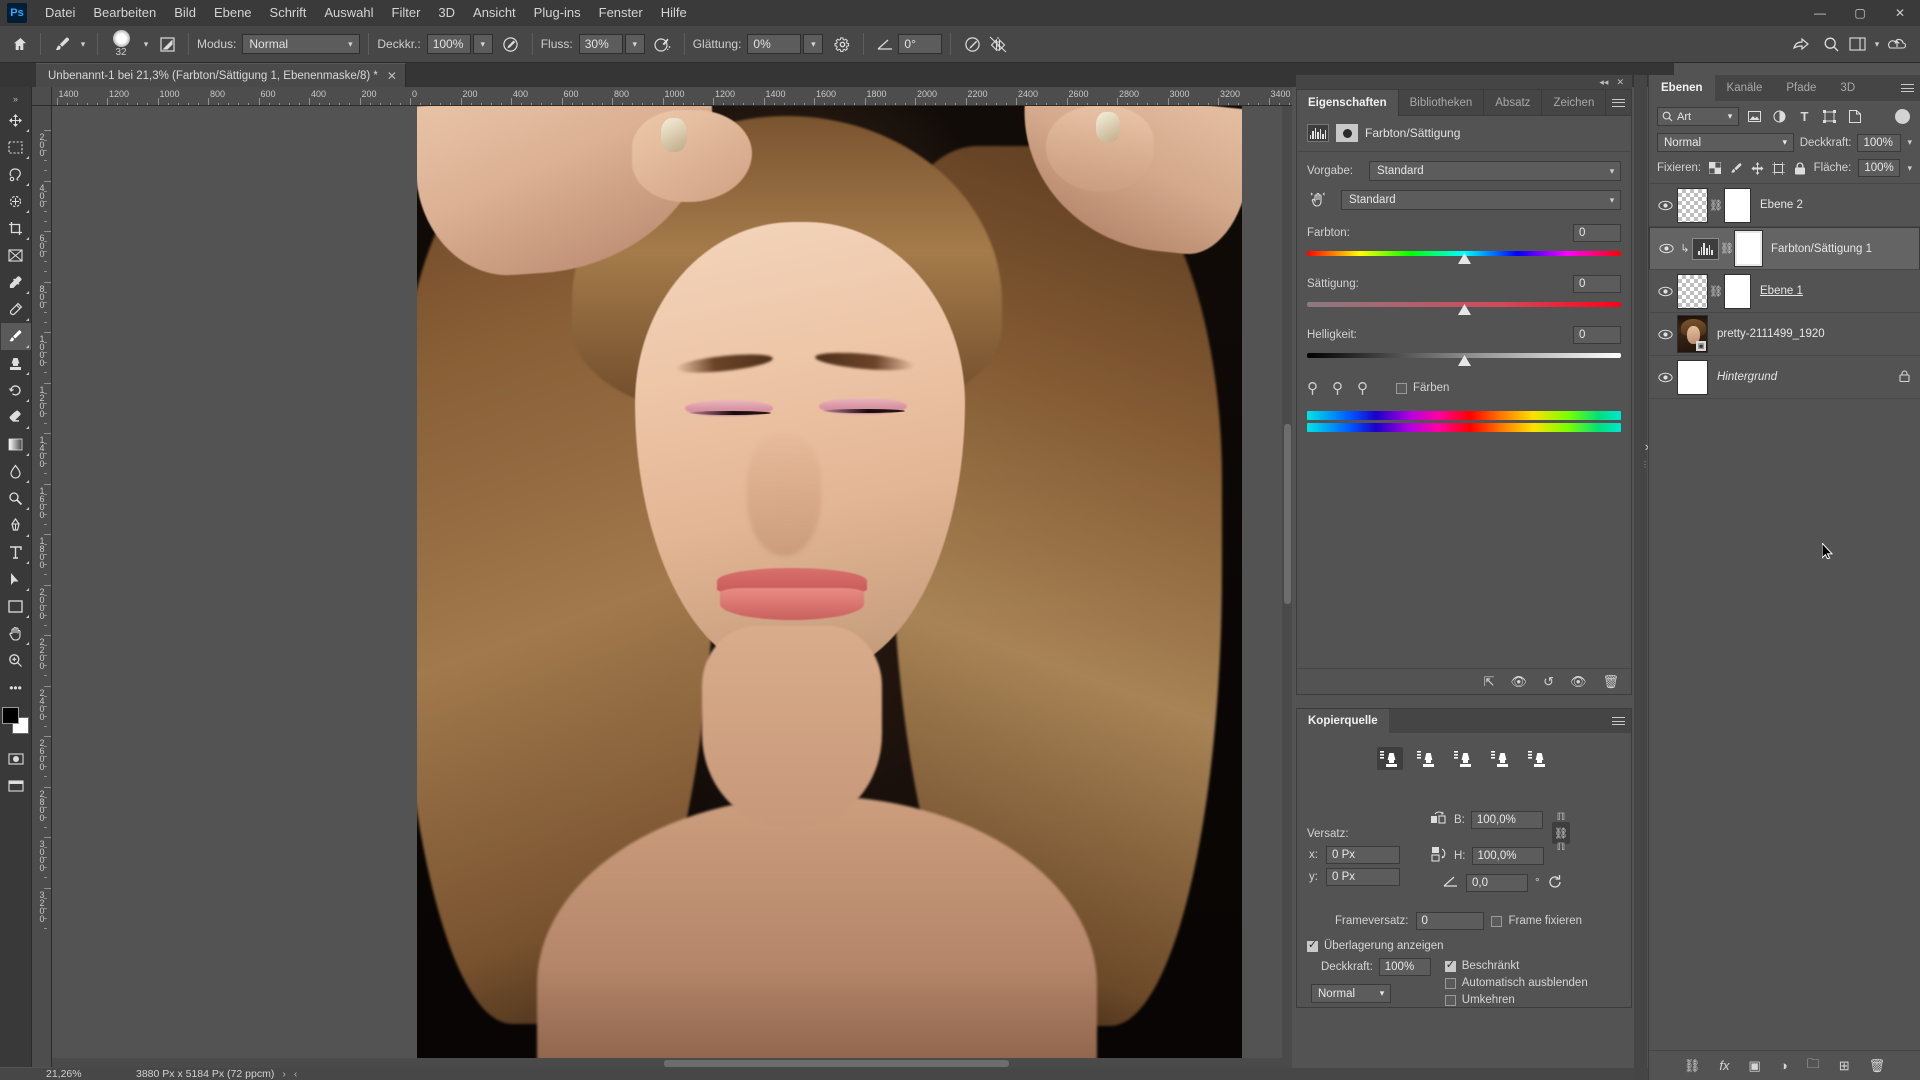 The image size is (1920, 1080). Describe the element at coordinates (1847, 88) in the screenshot. I see `tab-3d: 3D` at that location.